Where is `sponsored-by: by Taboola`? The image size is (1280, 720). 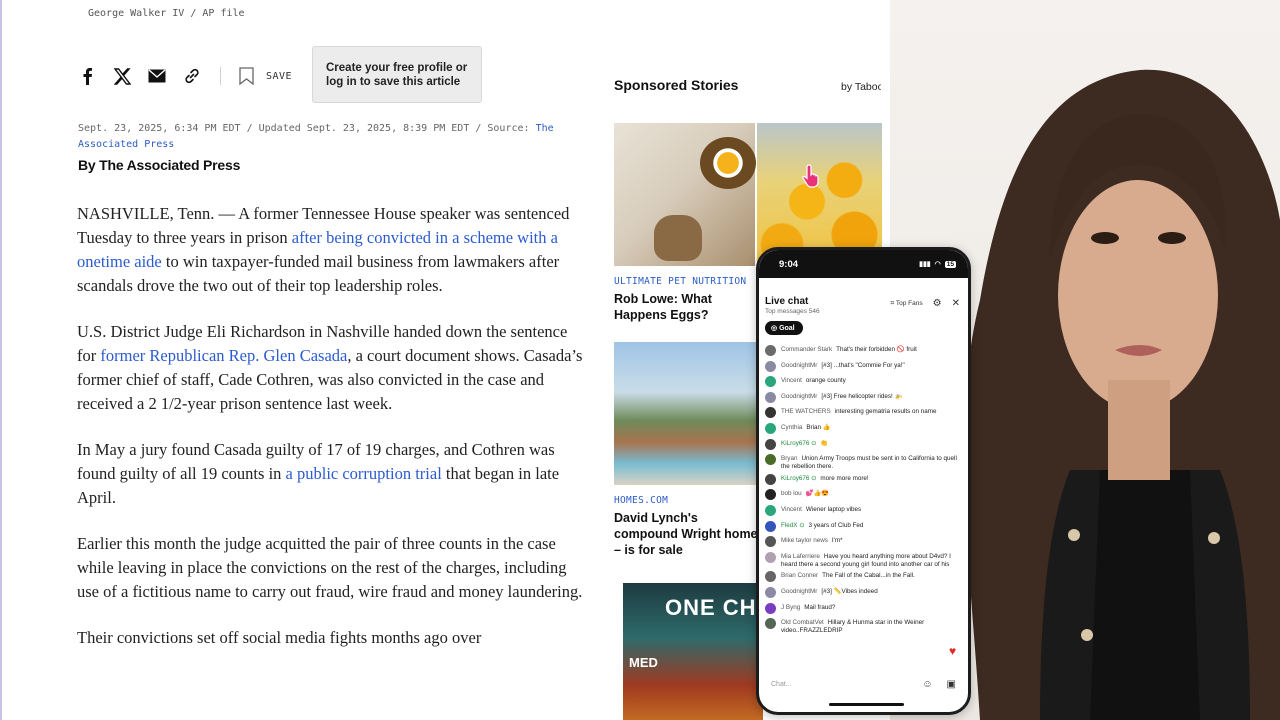 sponsored-by: by Taboola is located at coordinates (861, 87).